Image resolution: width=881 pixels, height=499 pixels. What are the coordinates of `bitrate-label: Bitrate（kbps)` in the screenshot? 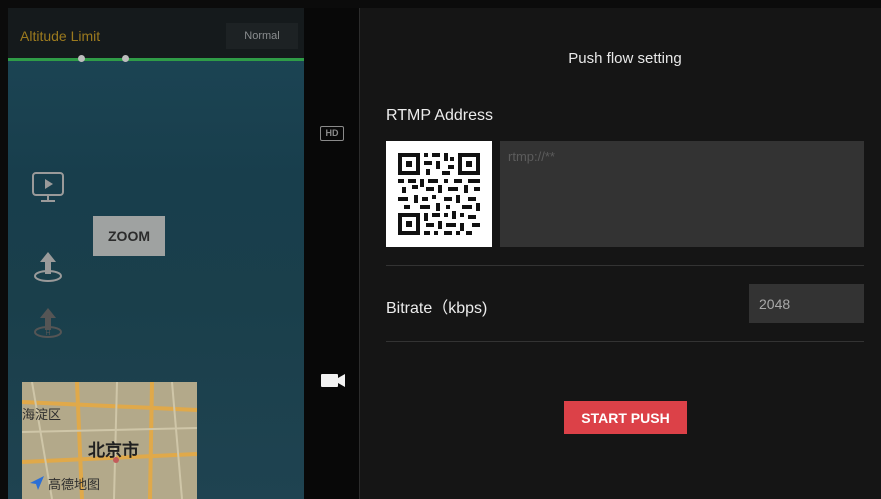 It's located at (437, 308).